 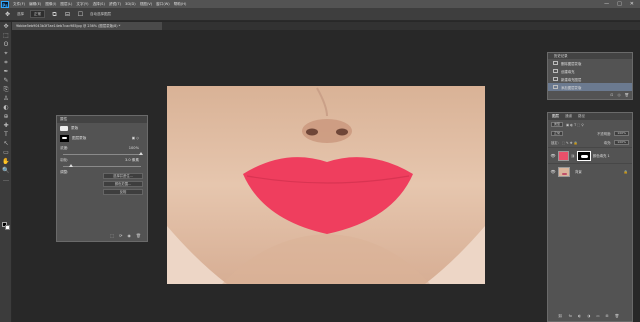 What do you see at coordinates (573, 156) in the screenshot?
I see `chain-icon: ⛓` at bounding box center [573, 156].